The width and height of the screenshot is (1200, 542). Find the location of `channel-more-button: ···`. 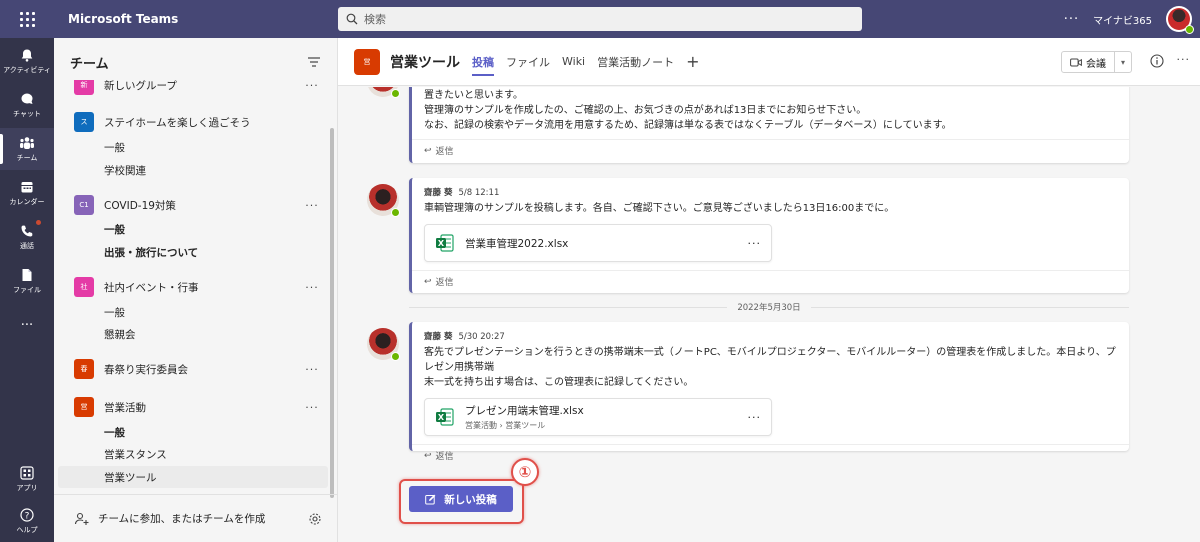

channel-more-button: ··· is located at coordinates (1184, 59).